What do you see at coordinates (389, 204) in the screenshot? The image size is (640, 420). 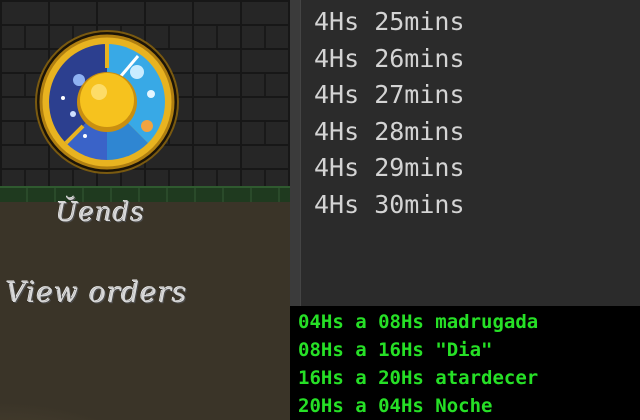 I see `editor-line: 4Hs 30mins` at bounding box center [389, 204].